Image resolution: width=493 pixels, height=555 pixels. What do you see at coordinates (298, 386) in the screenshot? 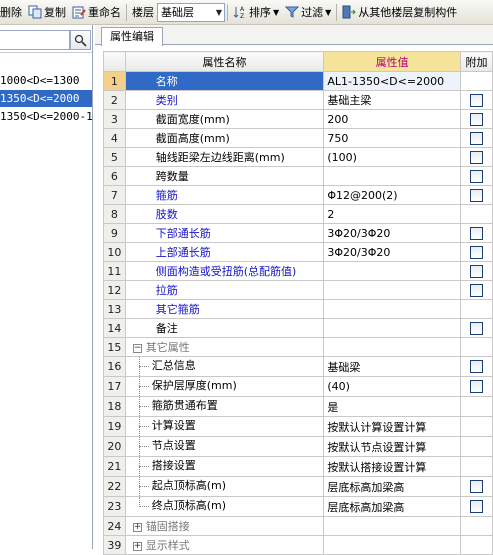
I see `table-row: 17 保护层厚度(mm) (40)` at bounding box center [298, 386].